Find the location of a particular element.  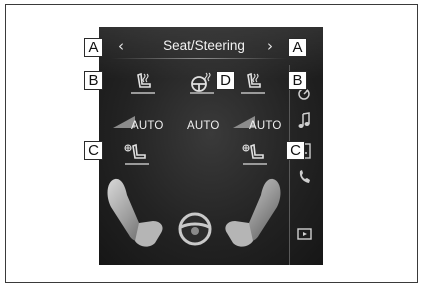

title-divider is located at coordinates (199, 58).